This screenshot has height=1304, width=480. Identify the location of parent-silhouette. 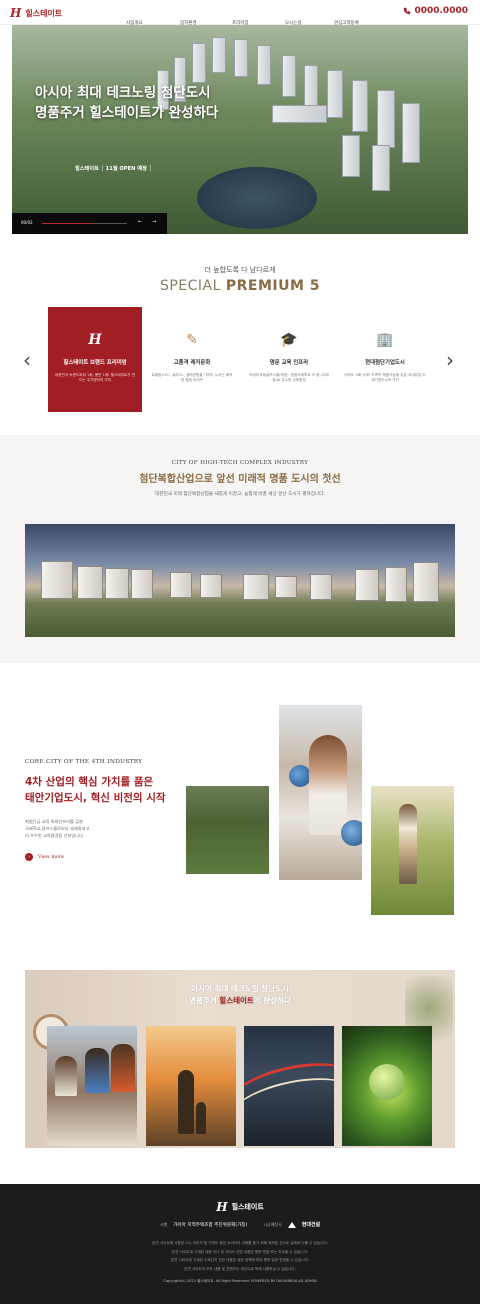
(186, 1102).